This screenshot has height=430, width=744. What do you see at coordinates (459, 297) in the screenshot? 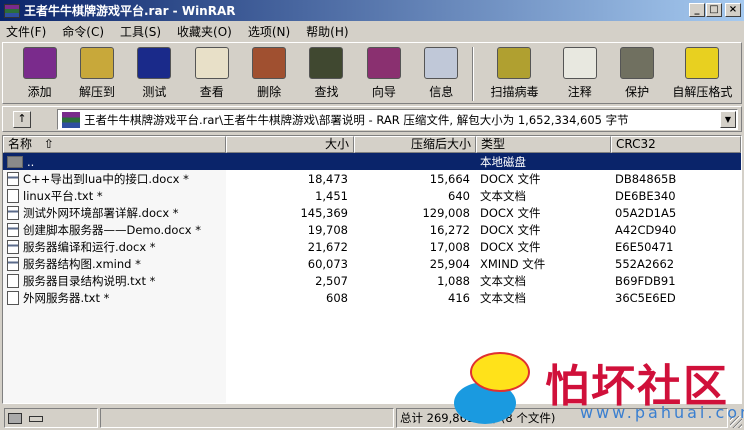
I see `file-packed-size: 416` at bounding box center [459, 297].